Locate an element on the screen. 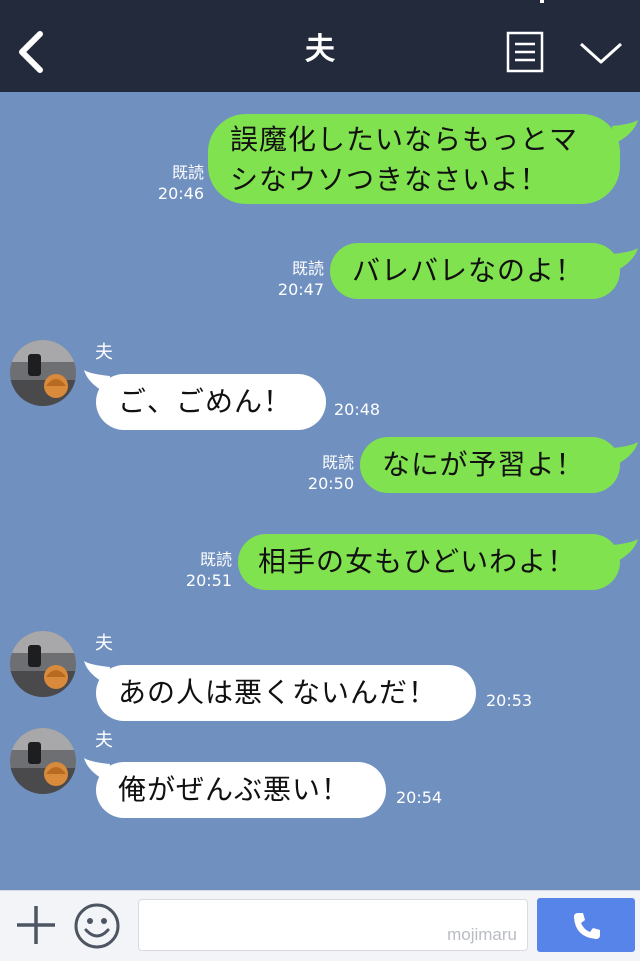  message-time: 20:50 is located at coordinates (330, 483).